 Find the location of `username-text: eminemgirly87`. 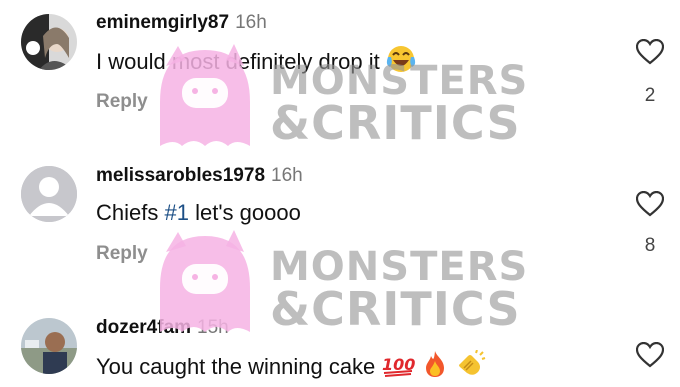

username-text: eminemgirly87 is located at coordinates (162, 22).